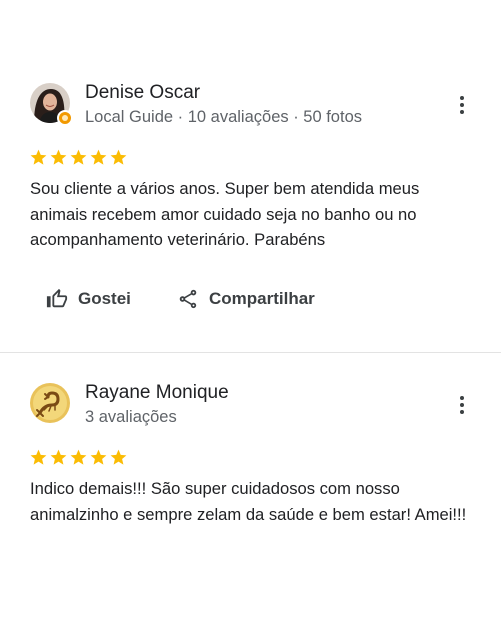 The width and height of the screenshot is (501, 635). What do you see at coordinates (157, 393) in the screenshot?
I see `reviewer-name: Rayane Monique` at bounding box center [157, 393].